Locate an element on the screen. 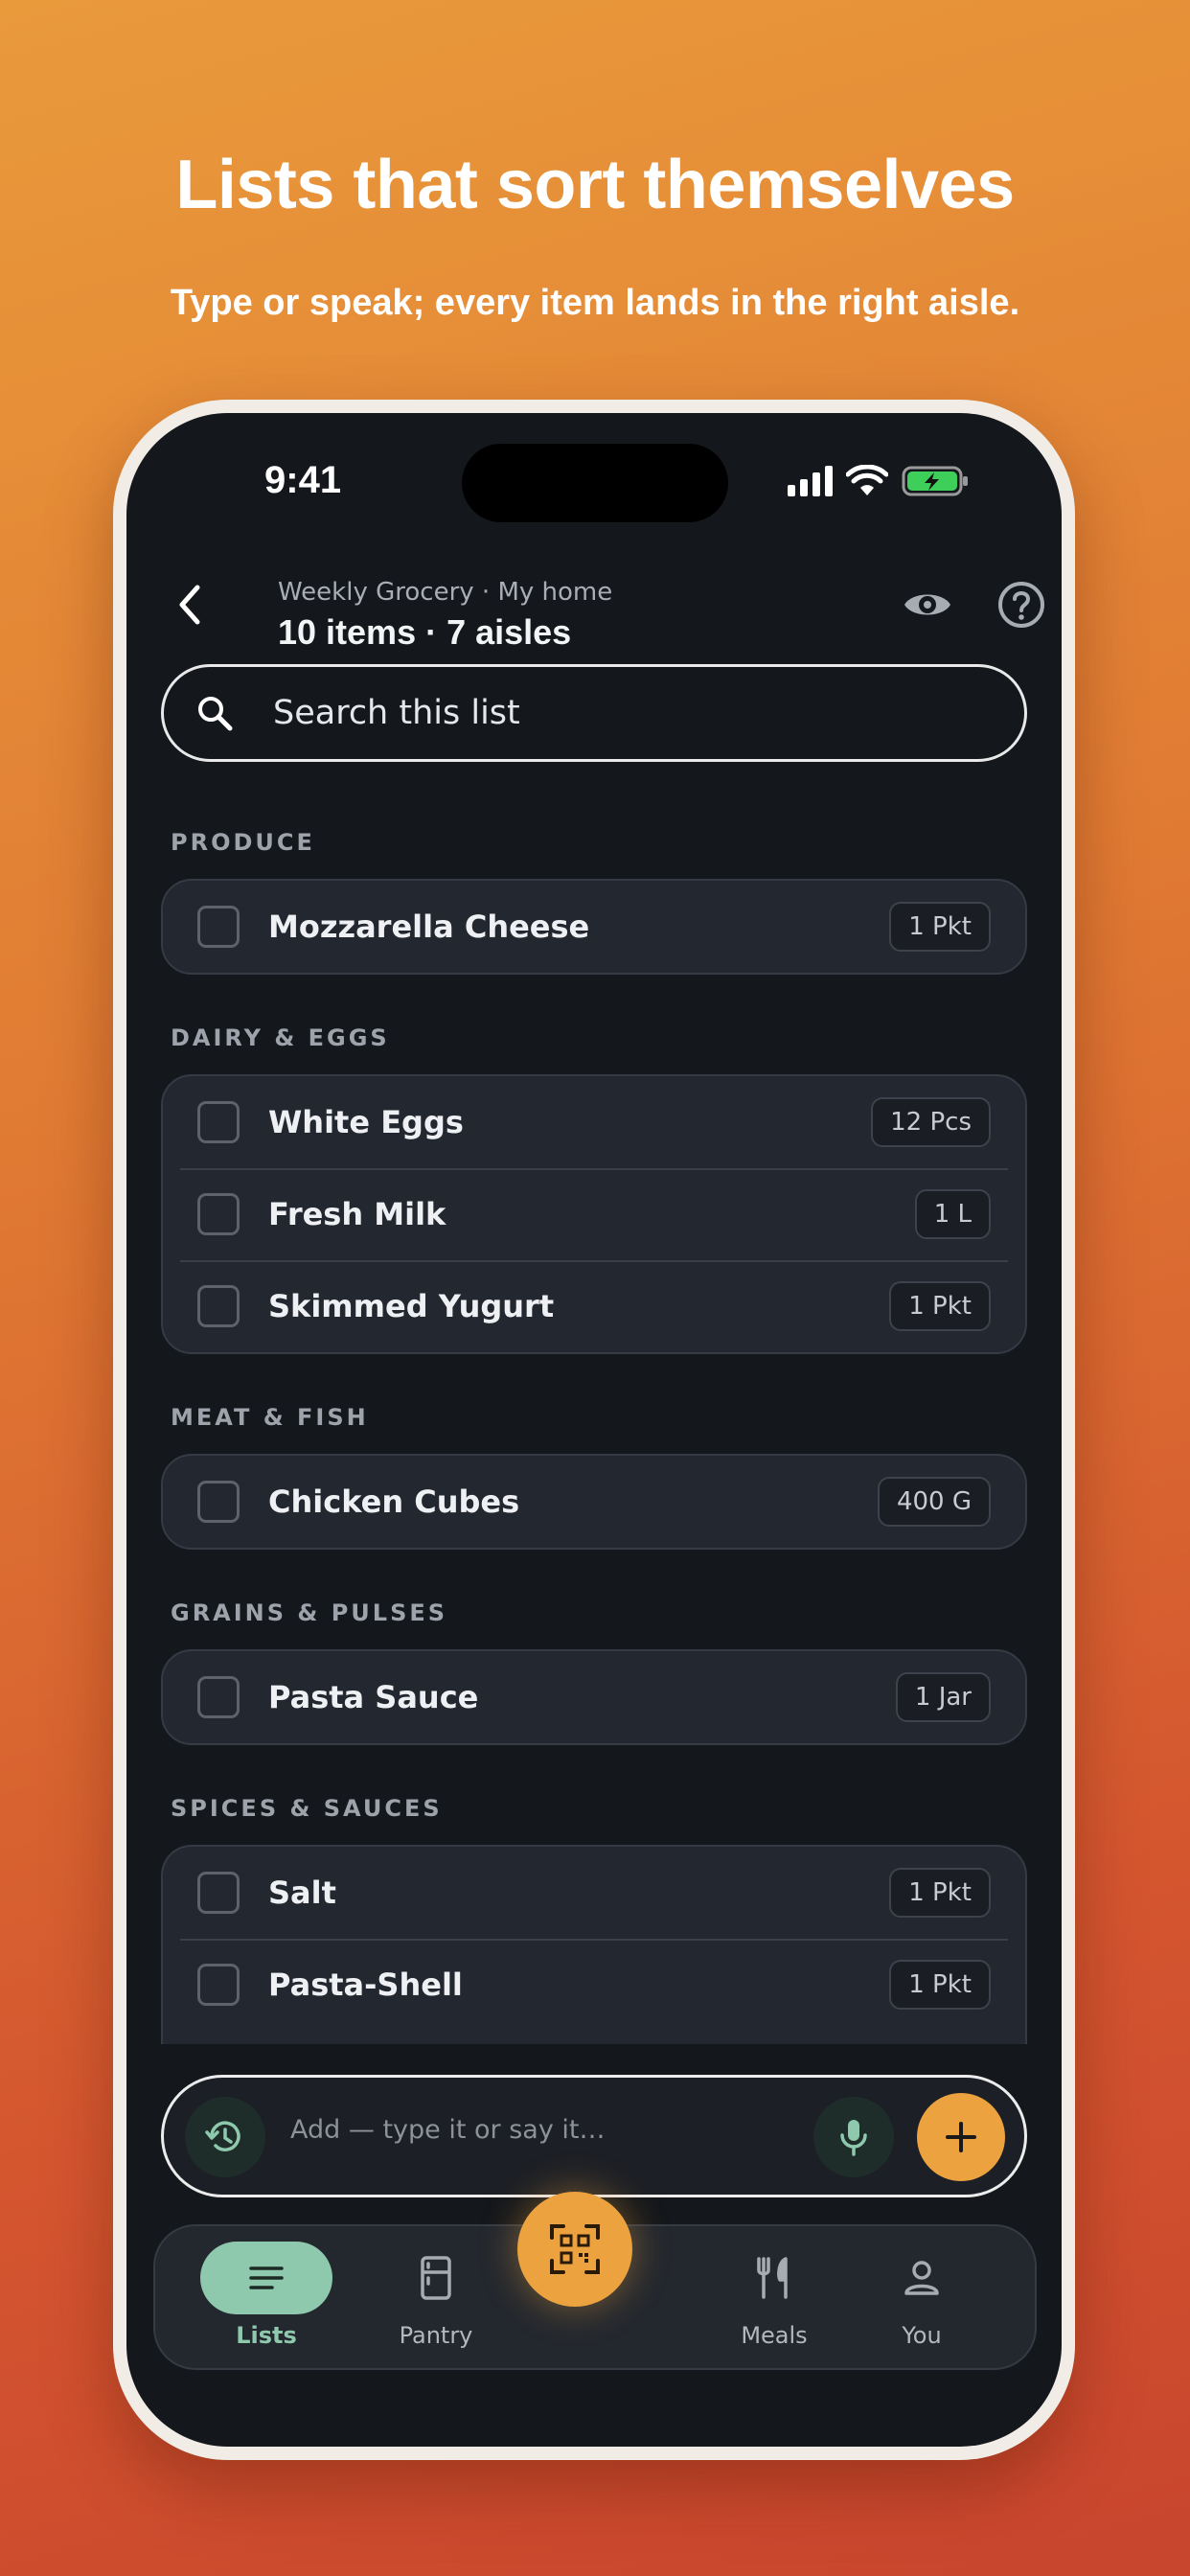 The image size is (1190, 2576). add-item-bar is located at coordinates (594, 2136).